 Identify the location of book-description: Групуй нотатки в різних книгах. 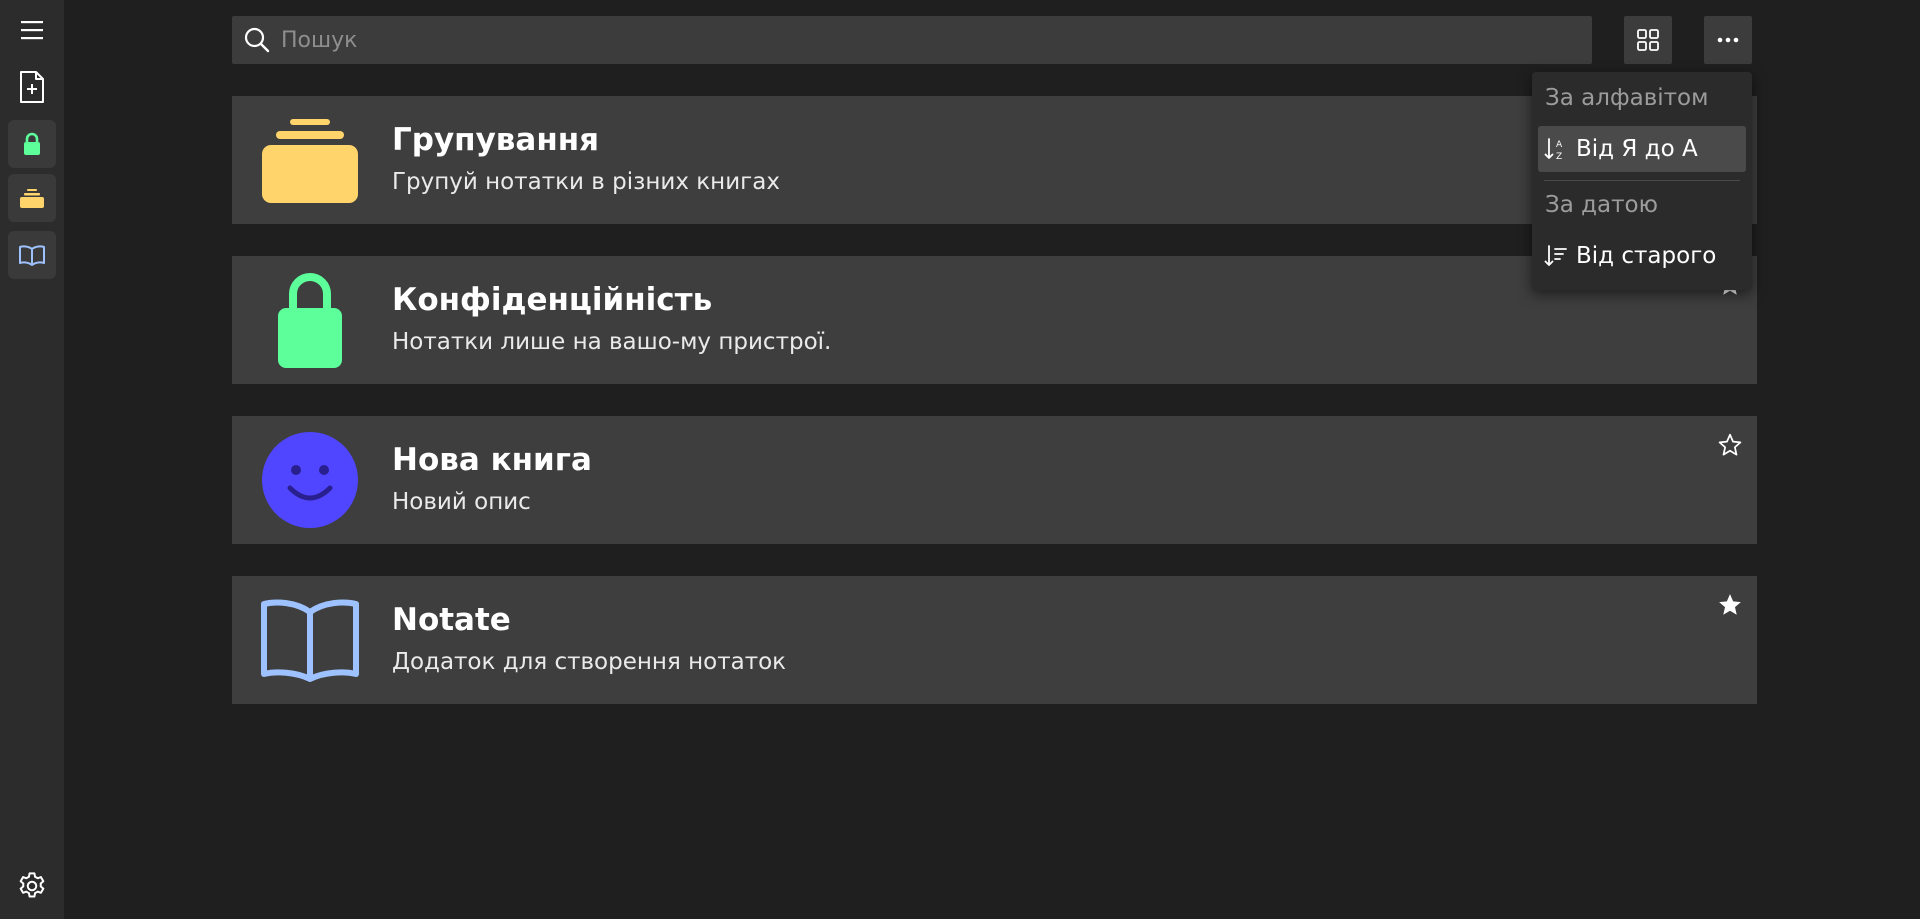
(586, 182).